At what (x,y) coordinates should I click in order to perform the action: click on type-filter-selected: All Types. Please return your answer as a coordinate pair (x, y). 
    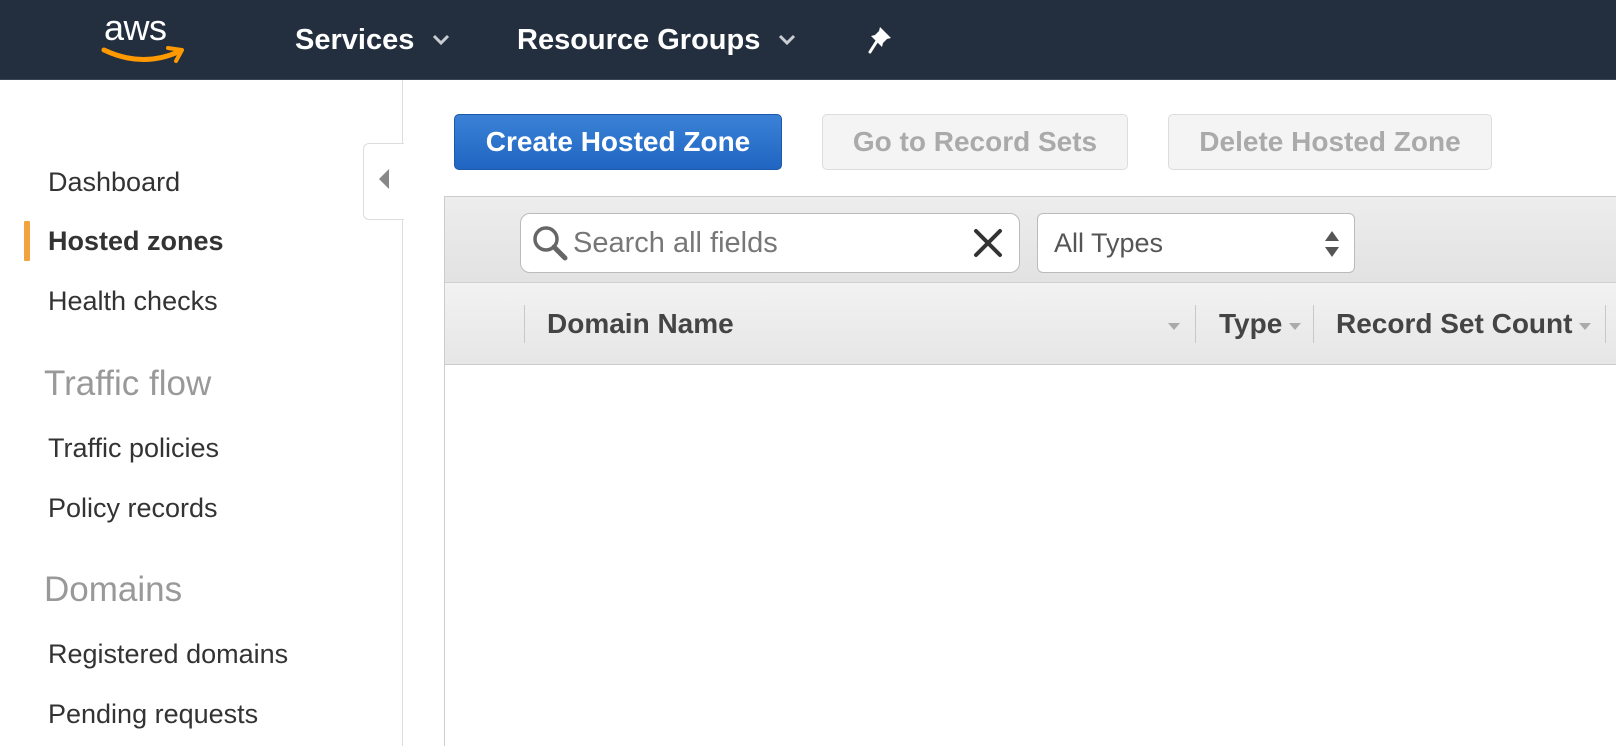
    Looking at the image, I should click on (1109, 243).